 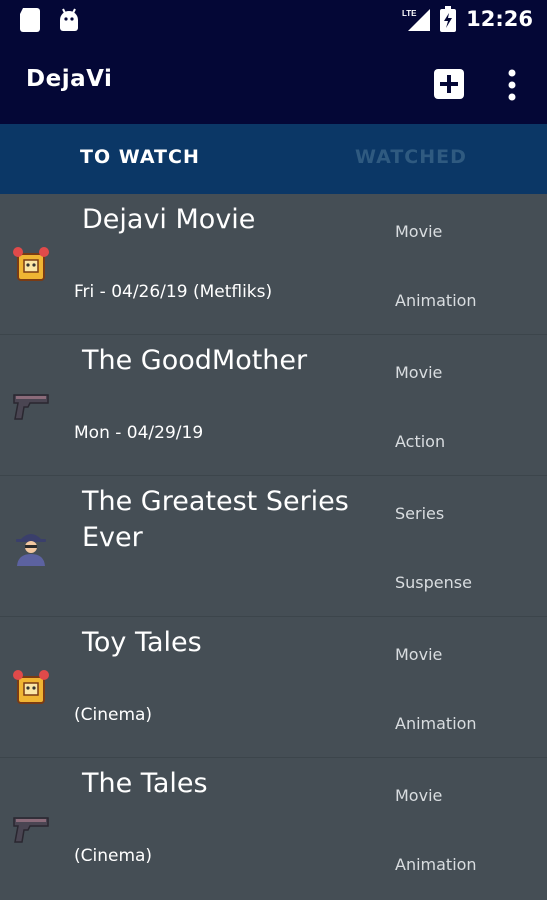 I want to click on clock: 12:26, so click(x=499, y=19).